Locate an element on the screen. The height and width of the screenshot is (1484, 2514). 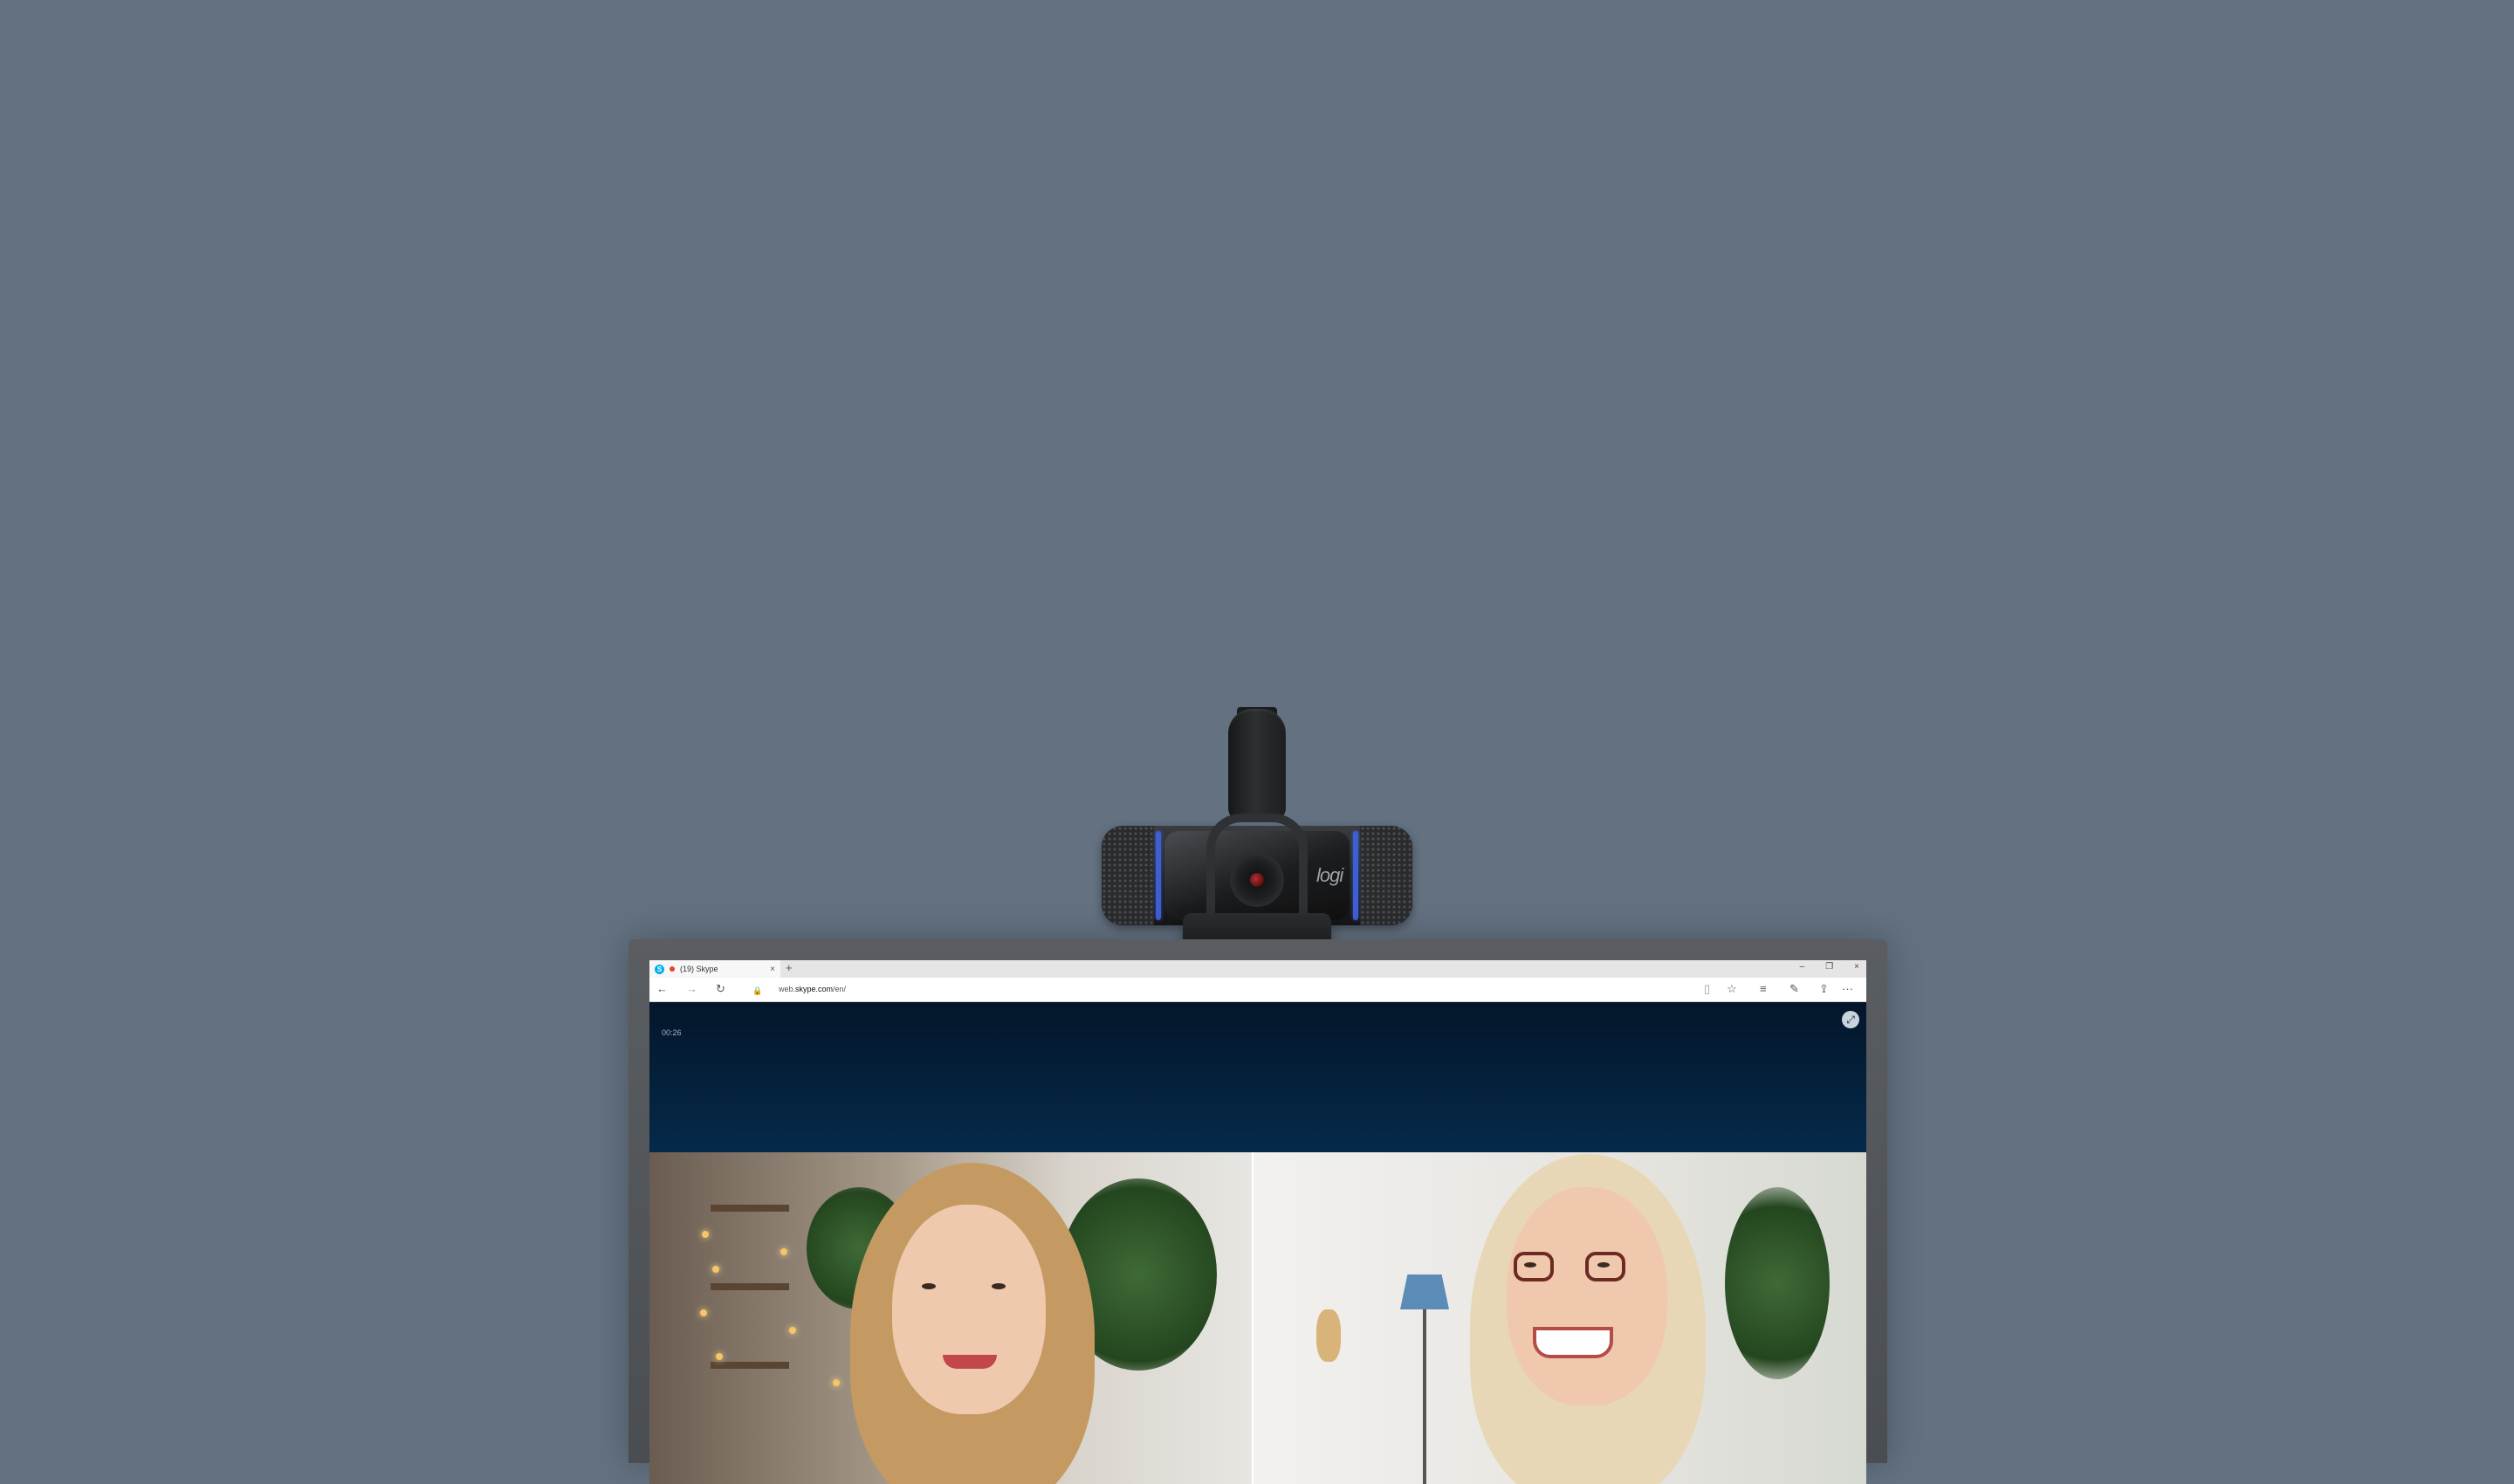
participant-video-right is located at coordinates (1560, 1318).